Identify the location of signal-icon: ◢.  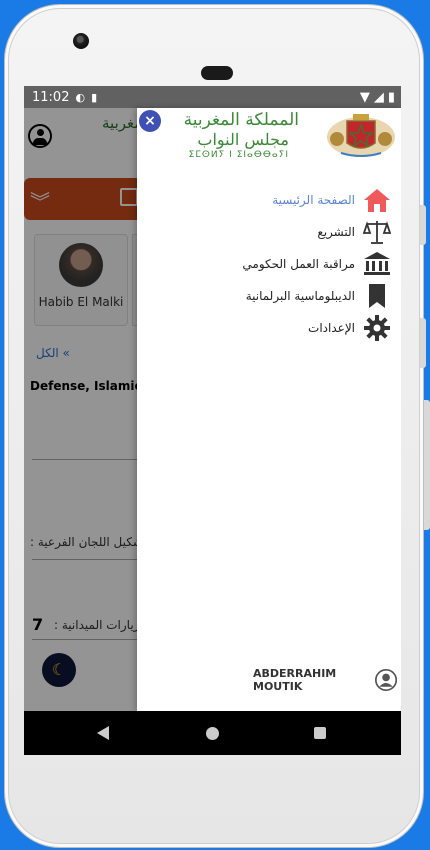
(378, 97).